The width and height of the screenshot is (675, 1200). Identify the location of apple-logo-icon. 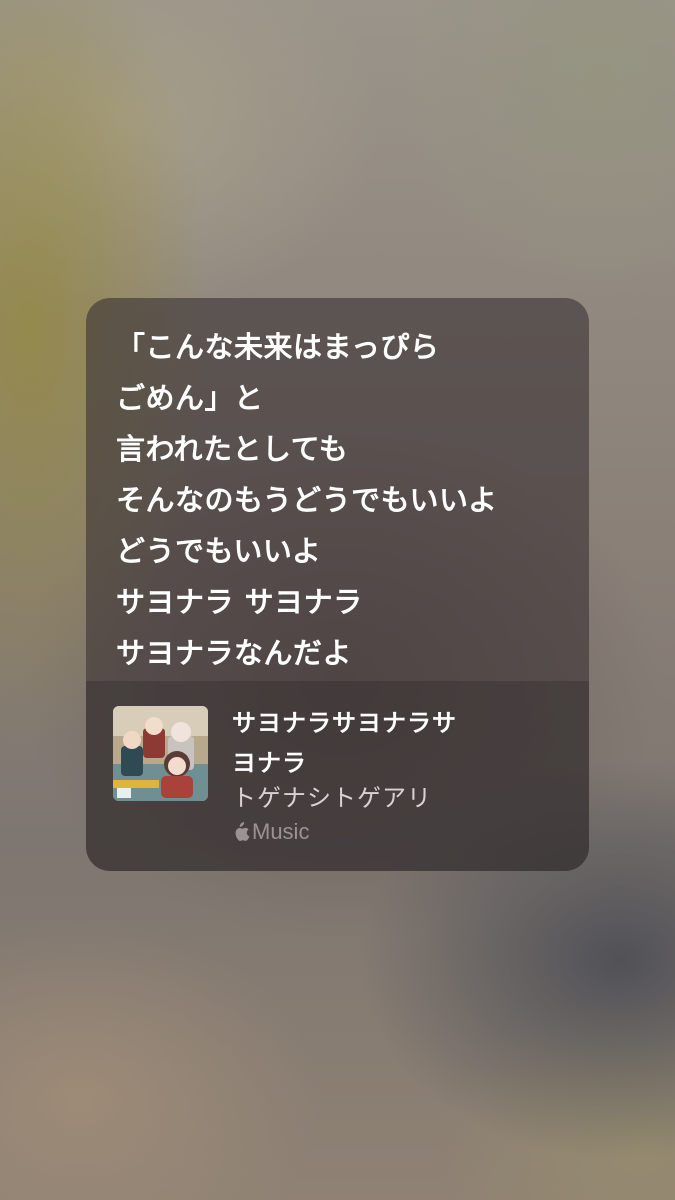
(242, 831).